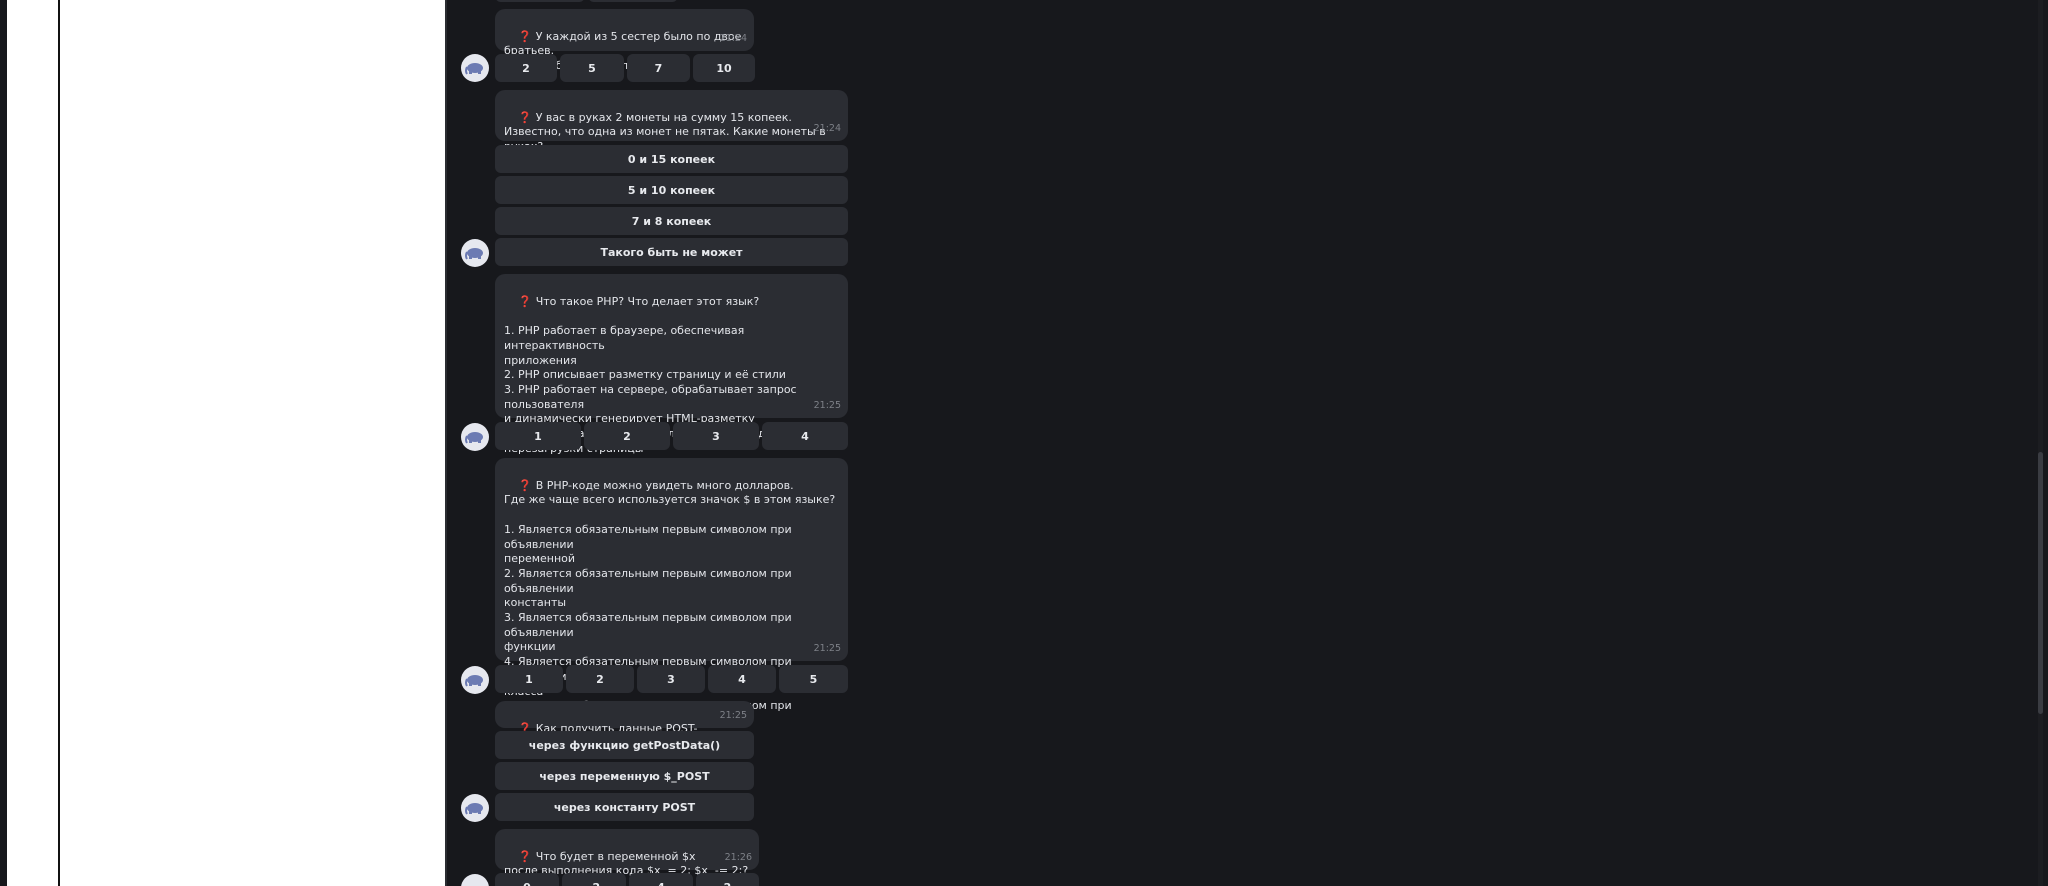 The height and width of the screenshot is (886, 2048). I want to click on answer-button: 5 и 10 копеек, so click(671, 190).